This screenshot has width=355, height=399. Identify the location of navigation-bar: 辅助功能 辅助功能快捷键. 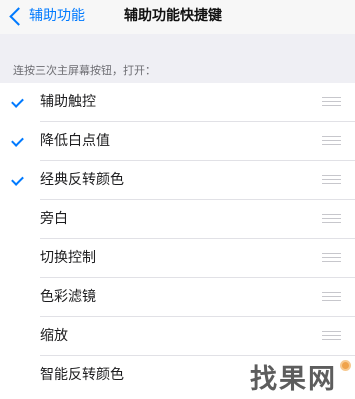
(177, 17).